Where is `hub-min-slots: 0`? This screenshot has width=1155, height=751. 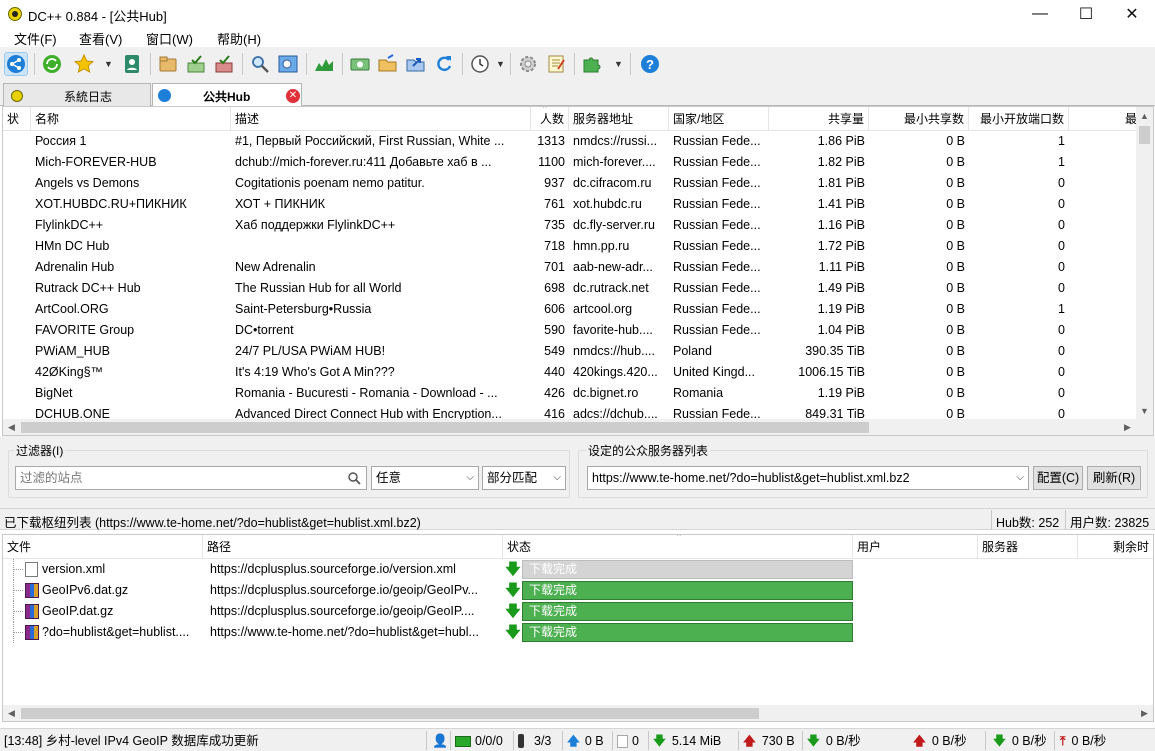
hub-min-slots: 0 is located at coordinates (1061, 351).